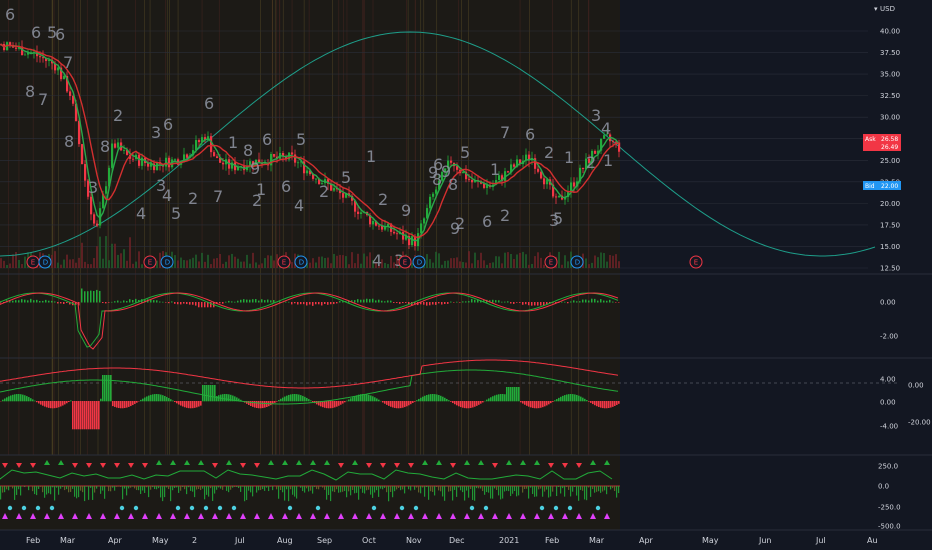 This screenshot has width=932, height=550. I want to click on event-label: E, so click(284, 263).